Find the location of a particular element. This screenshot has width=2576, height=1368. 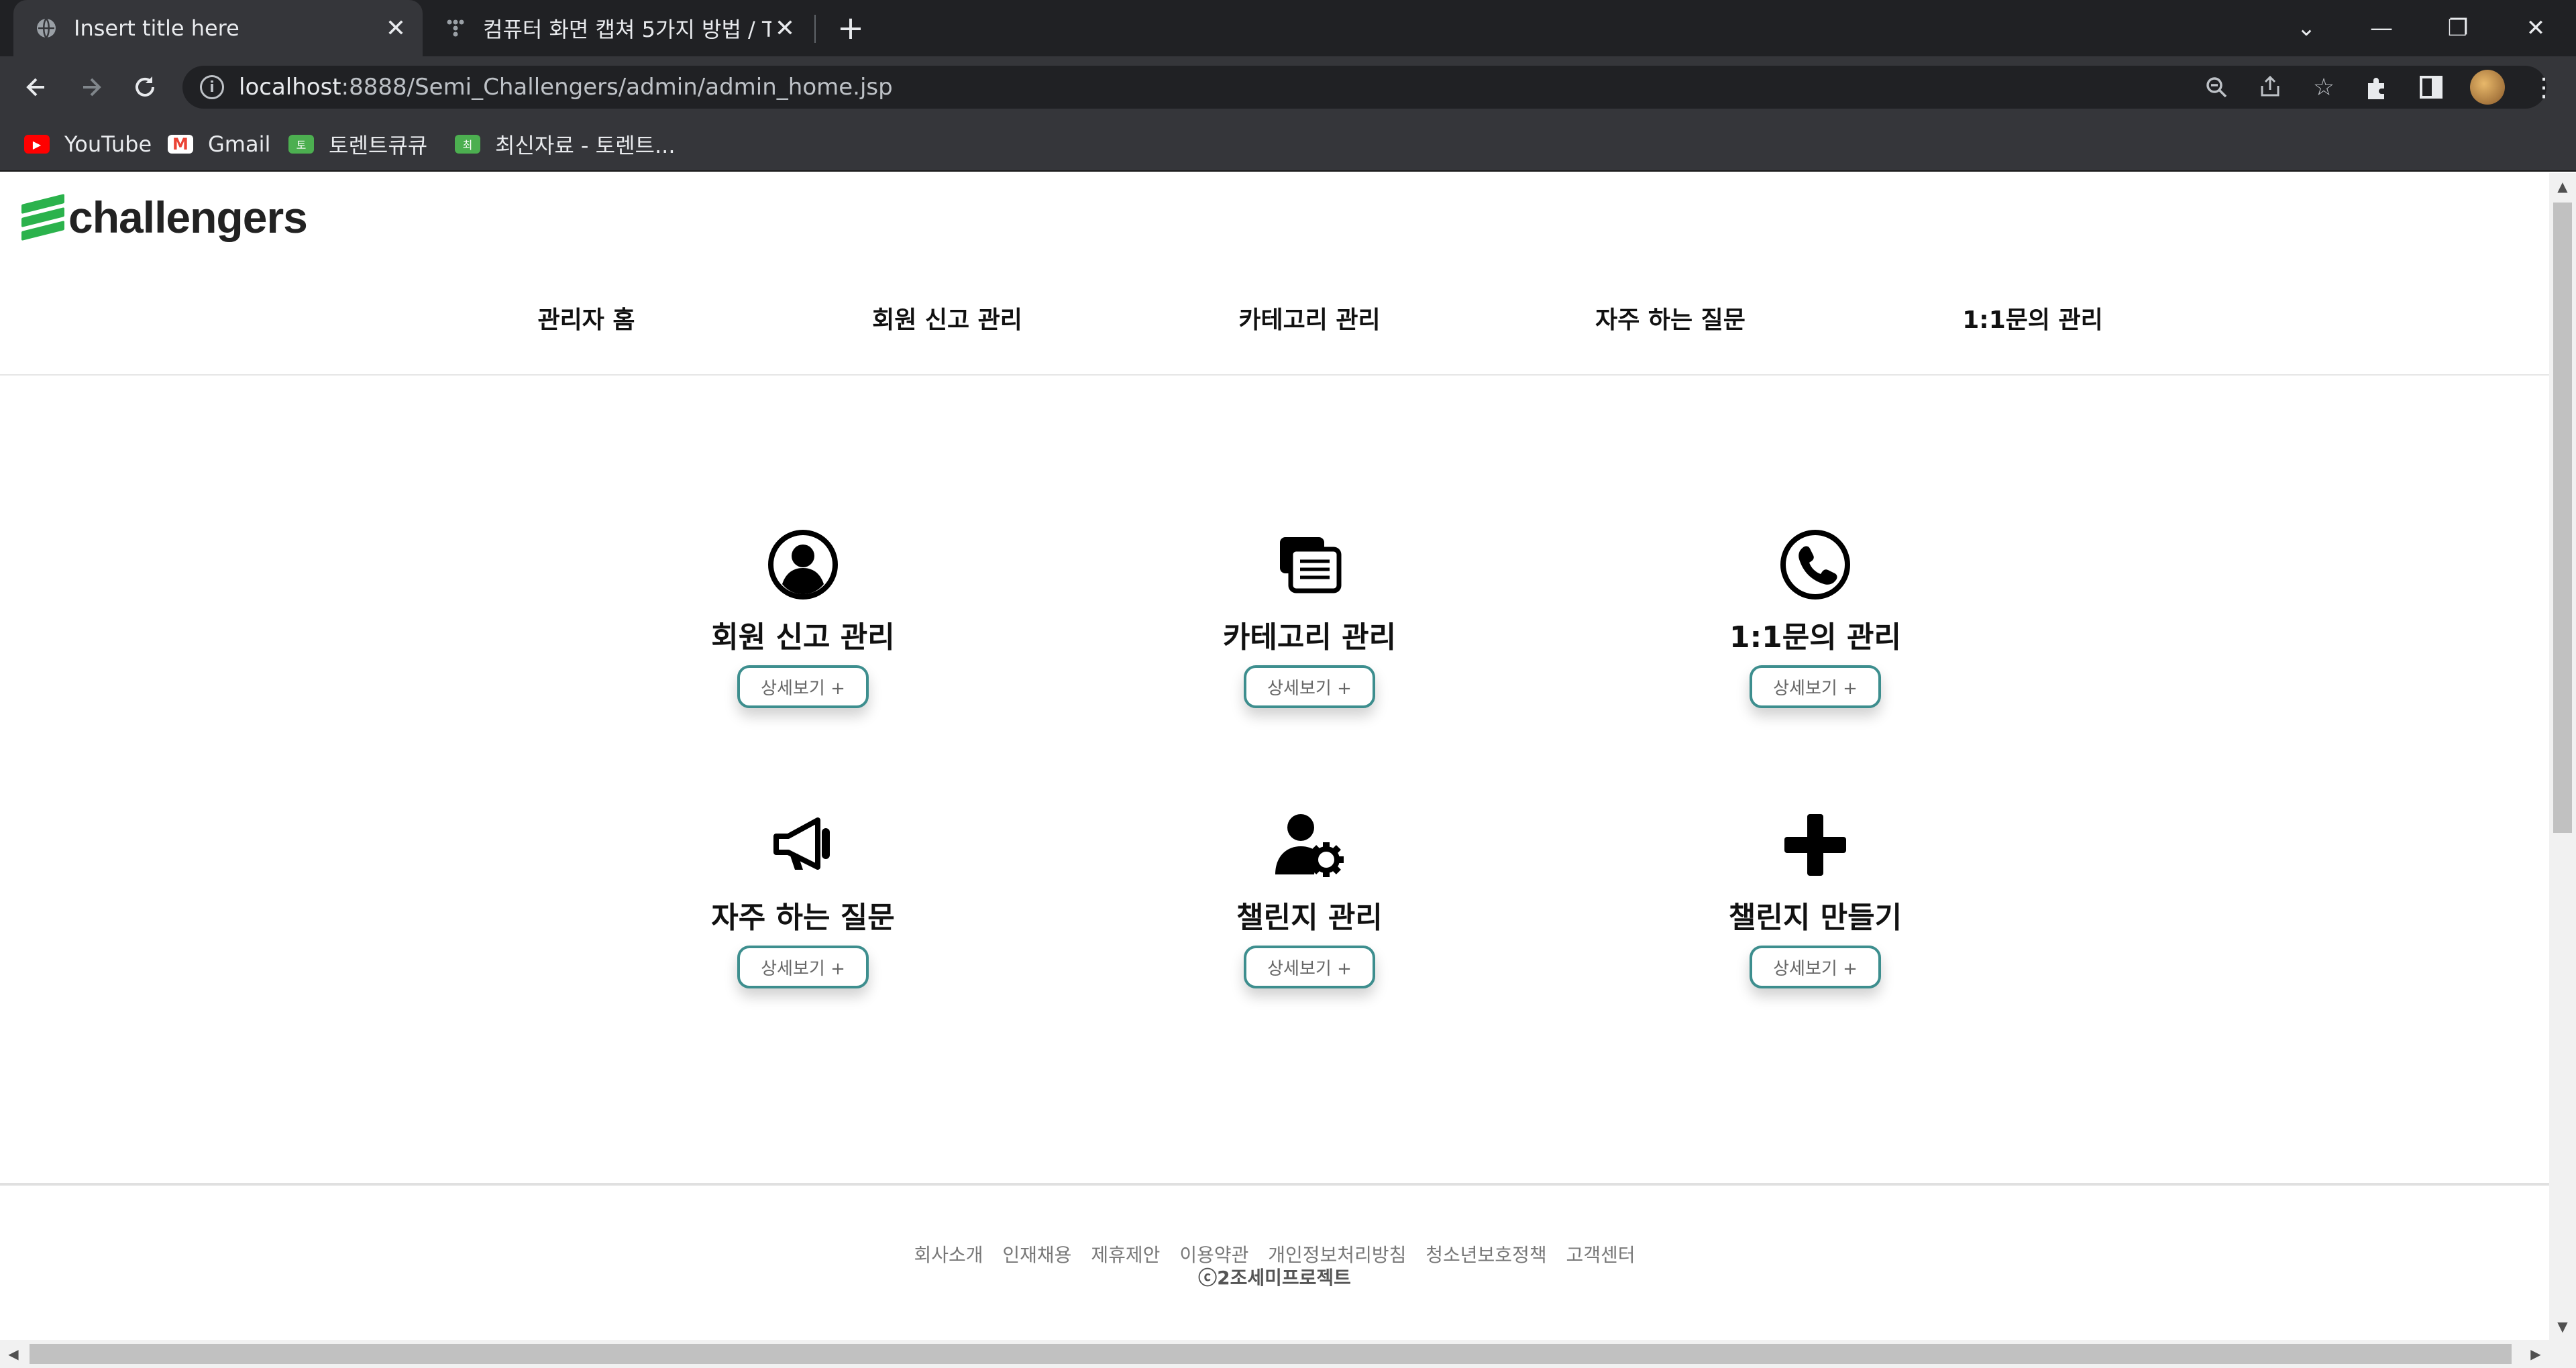

megaphone-icon is located at coordinates (803, 845).